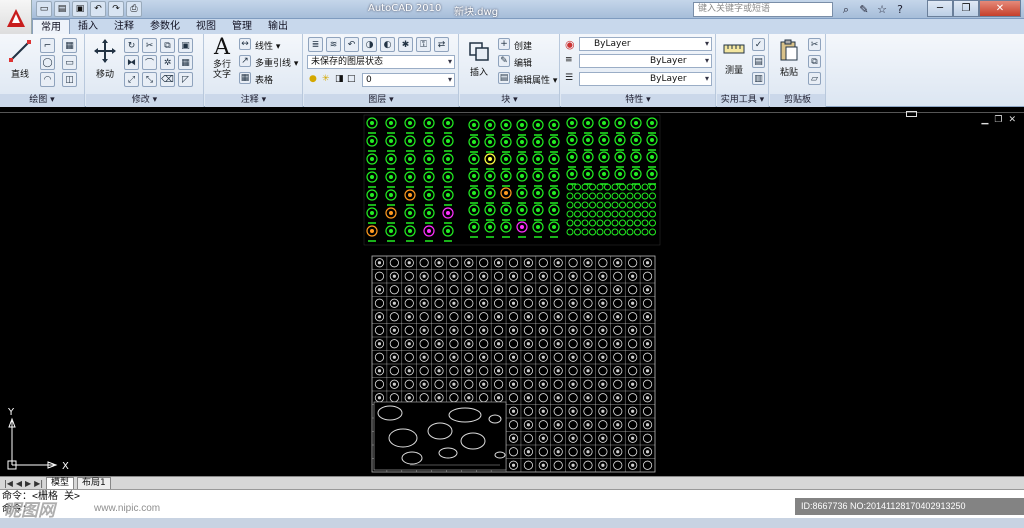 The height and width of the screenshot is (528, 1024). I want to click on circle-icon: ◯, so click(47, 62).